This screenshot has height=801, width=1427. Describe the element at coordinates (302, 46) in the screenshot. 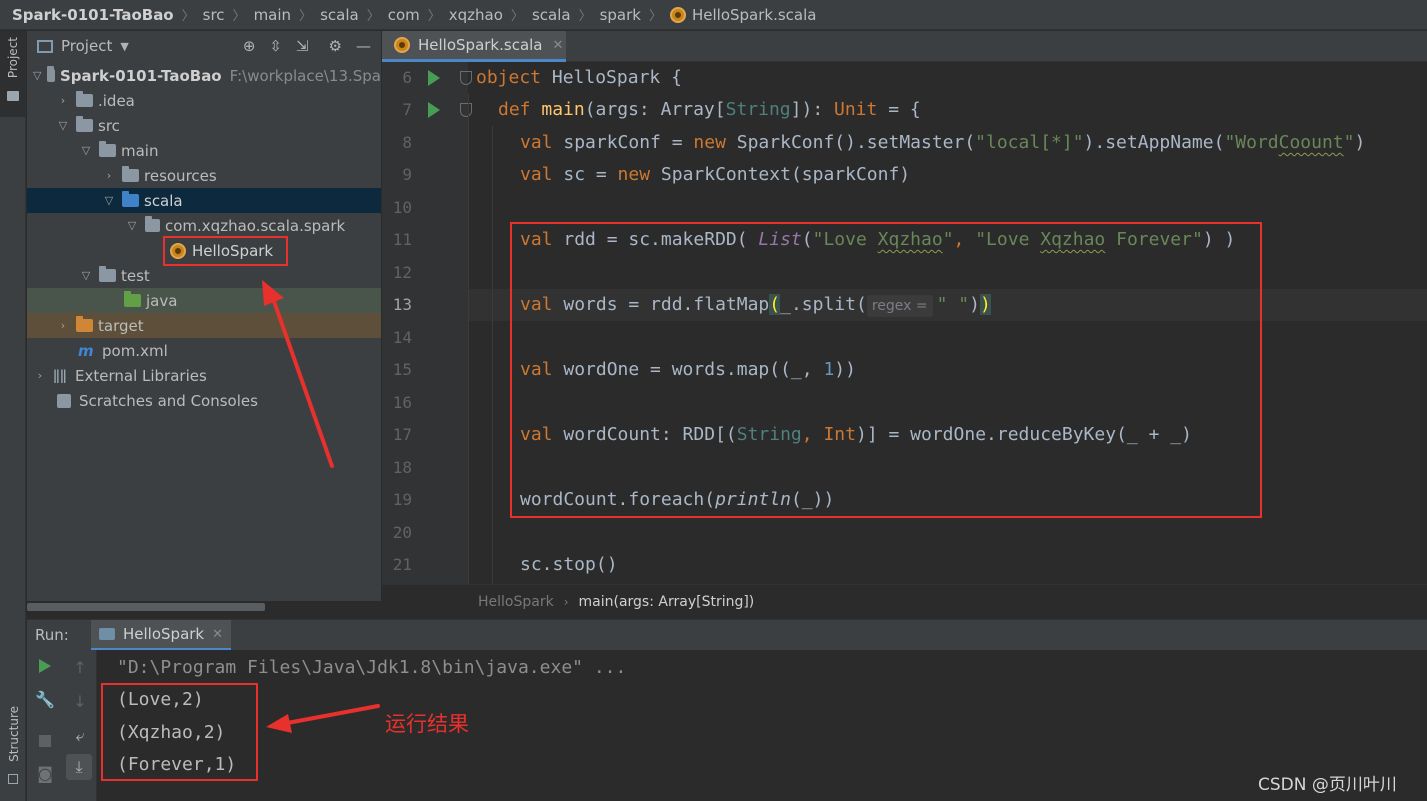

I see `collapse-all-icon: ⇲` at that location.